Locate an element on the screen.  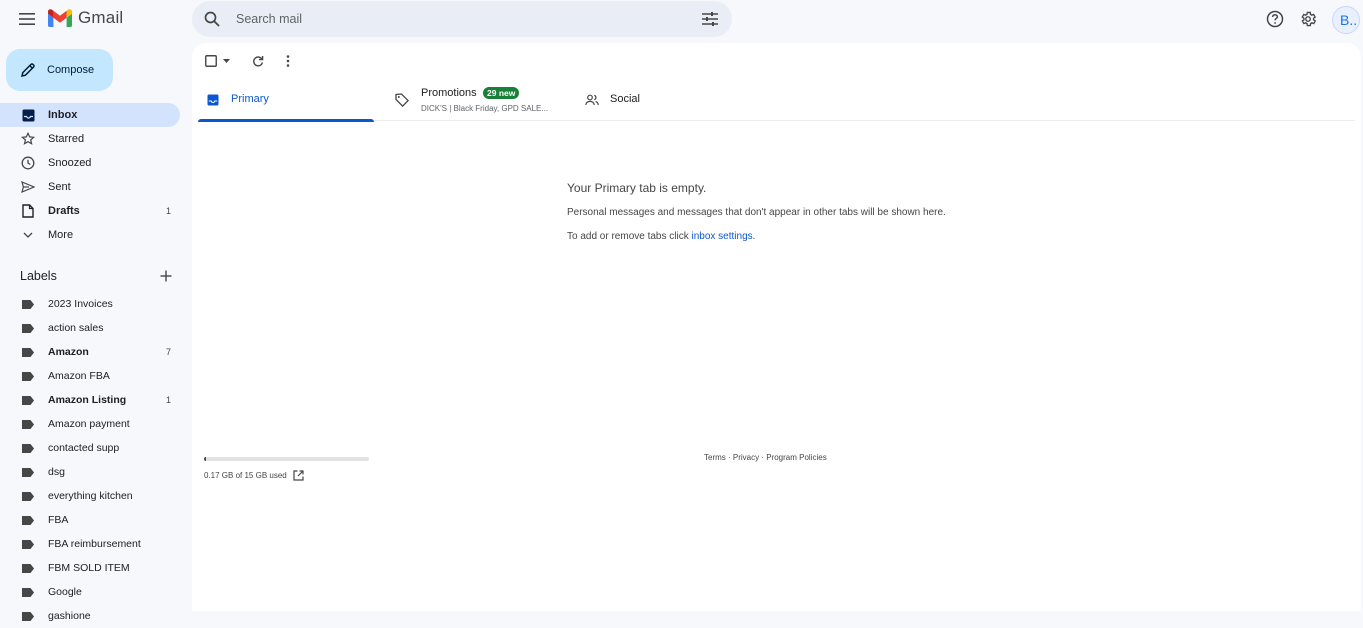
label-item-google: Google is located at coordinates (90, 592).